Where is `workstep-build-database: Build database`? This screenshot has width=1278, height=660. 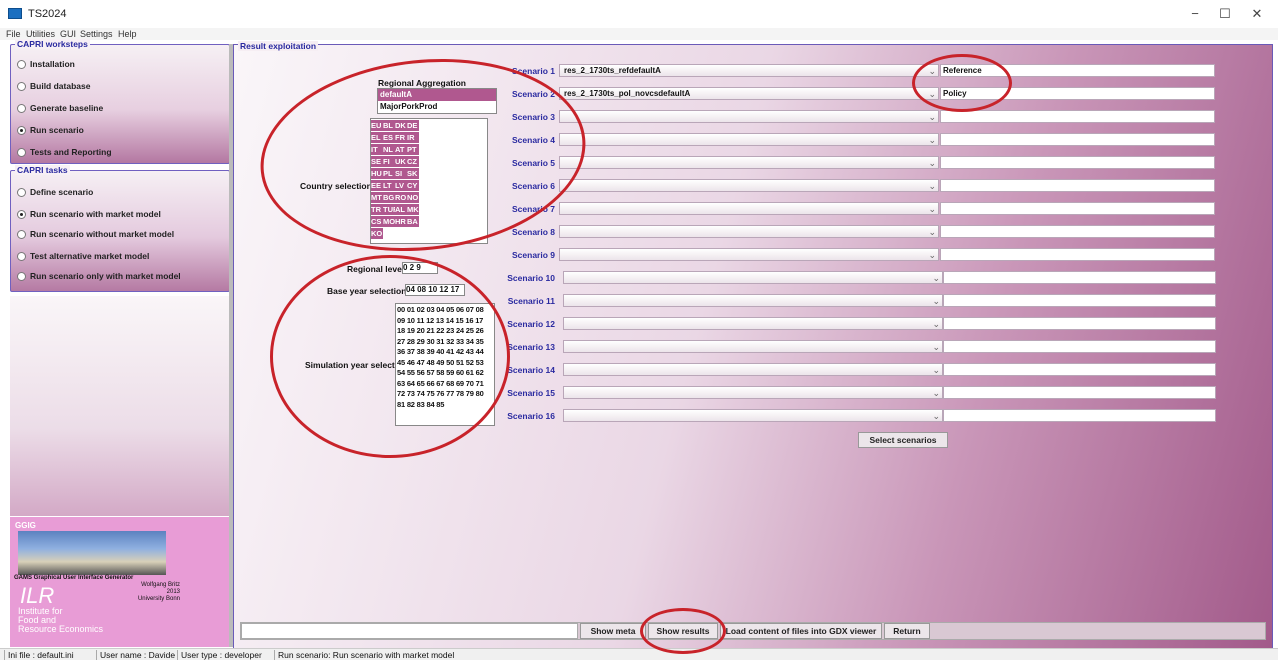 workstep-build-database: Build database is located at coordinates (53, 86).